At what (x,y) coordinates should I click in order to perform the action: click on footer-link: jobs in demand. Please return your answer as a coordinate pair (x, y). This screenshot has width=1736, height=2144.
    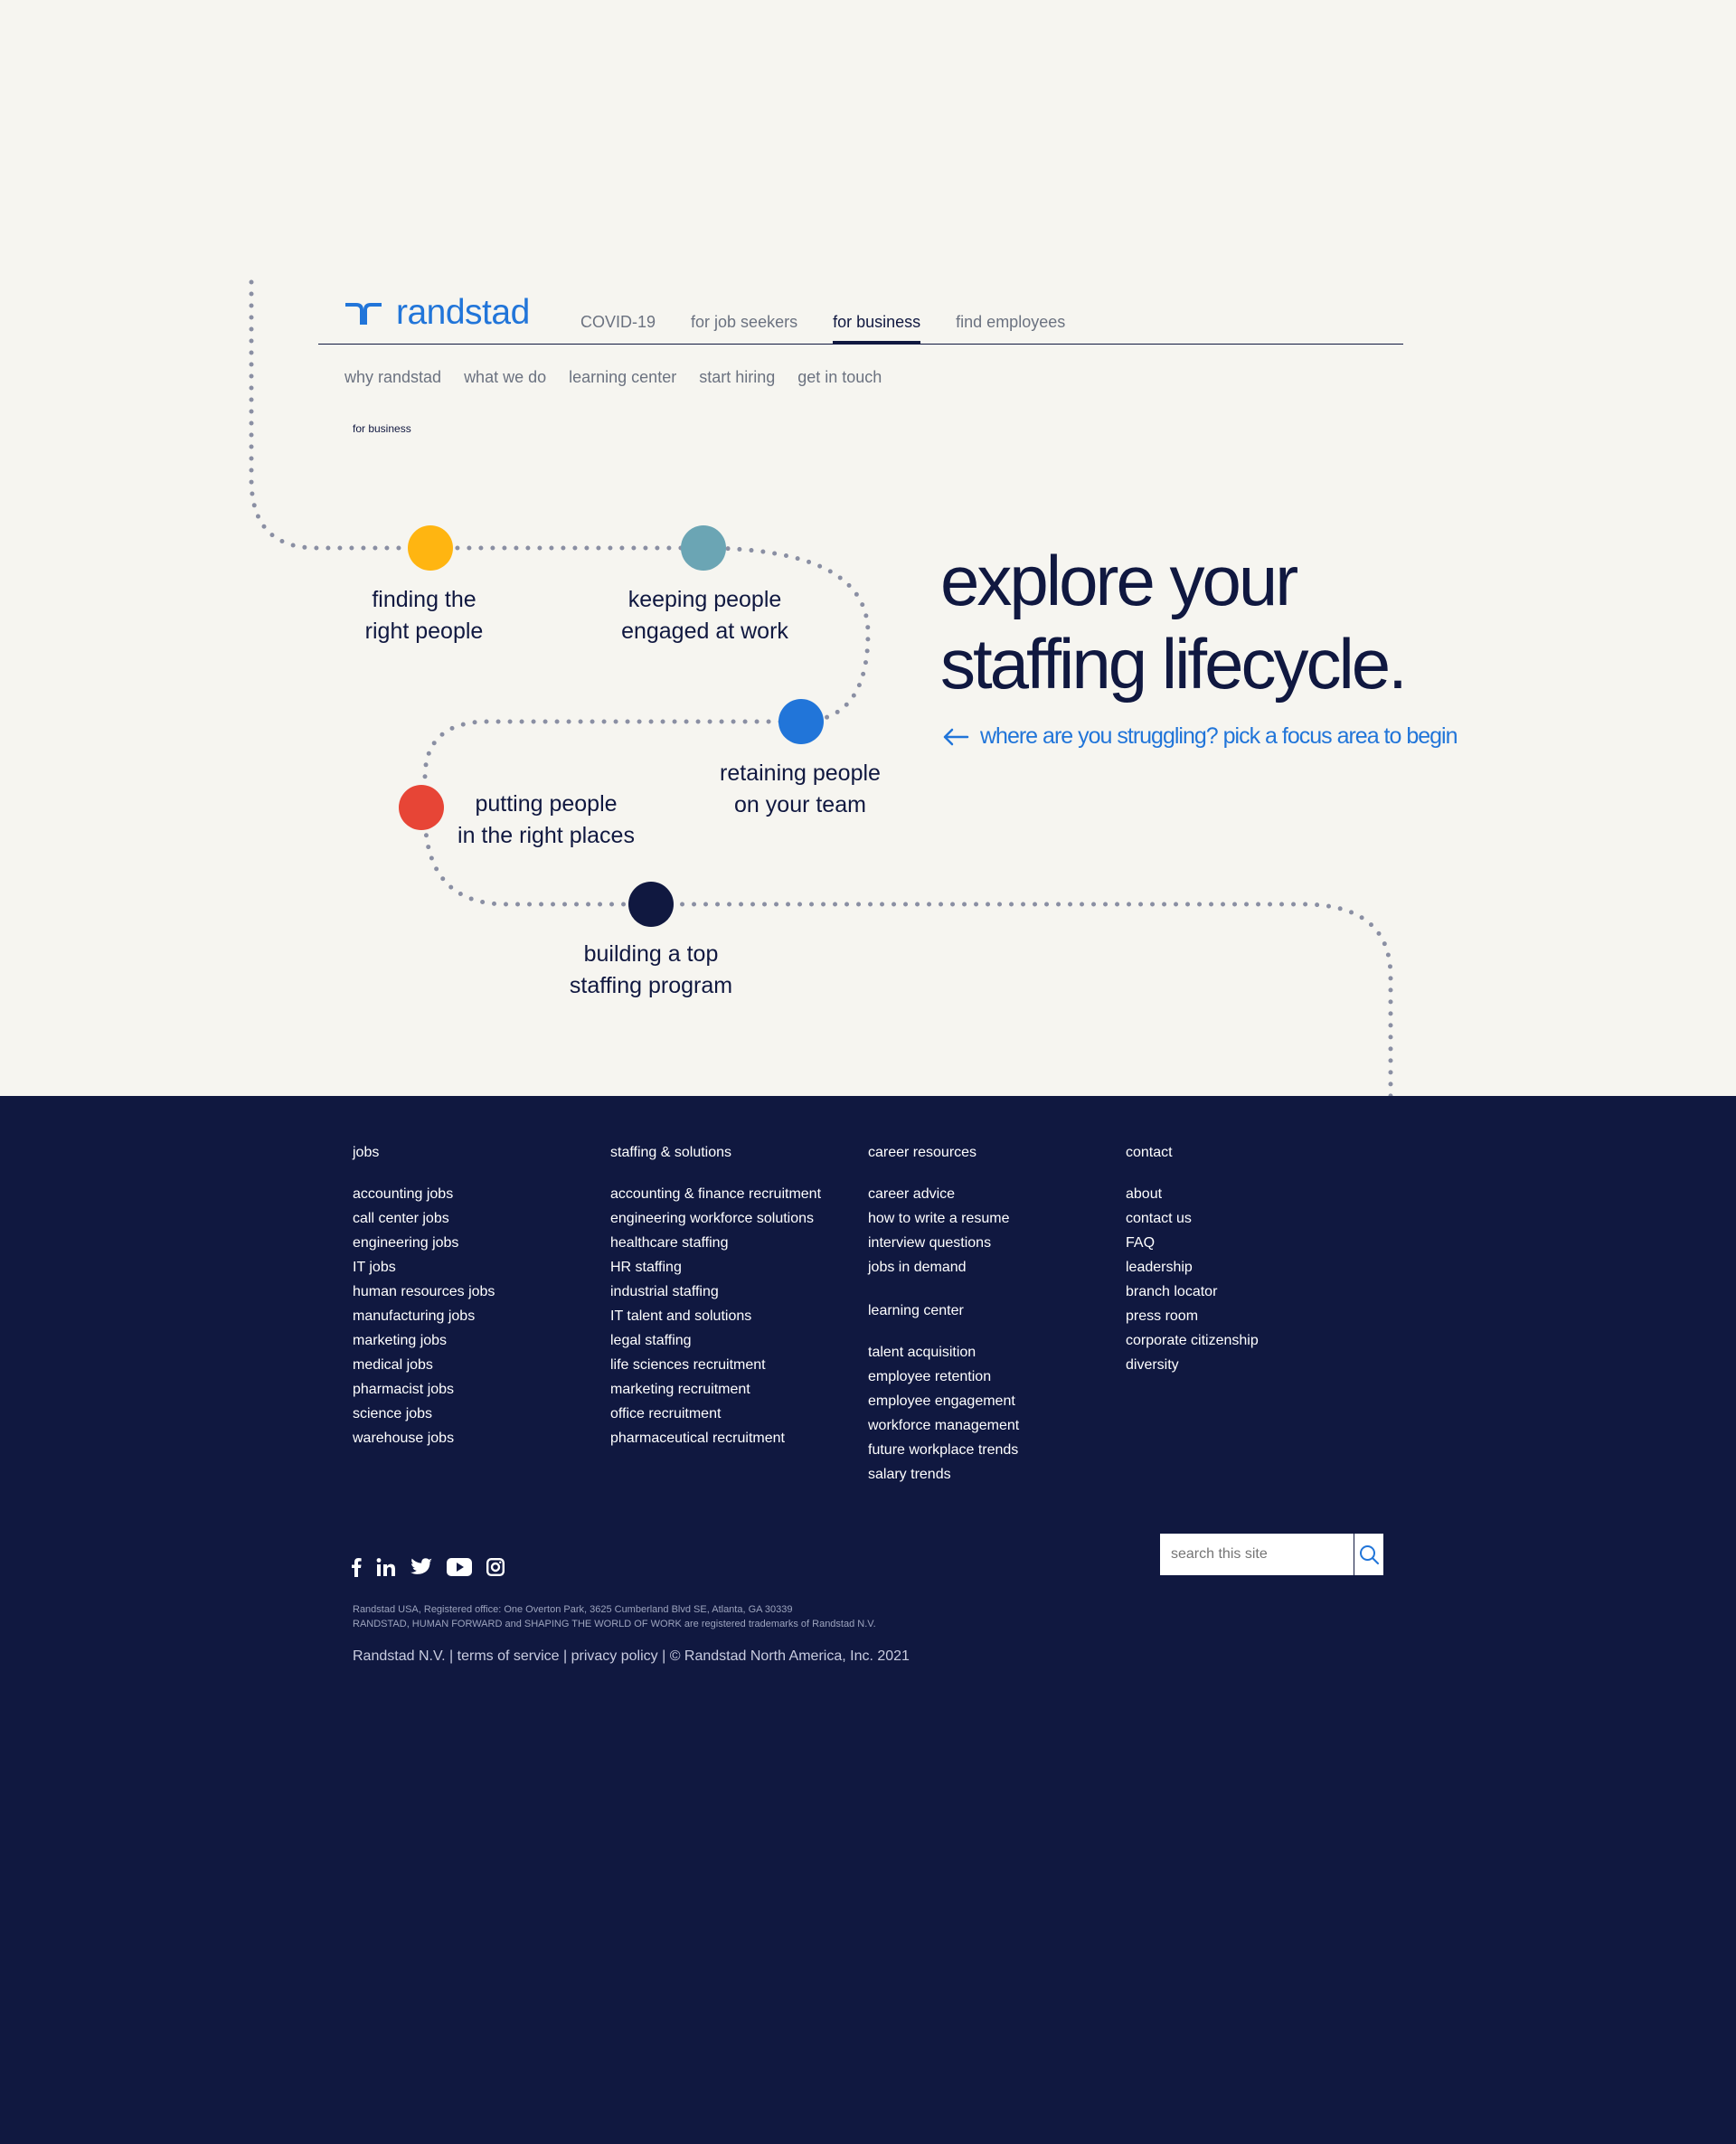
    Looking at the image, I should click on (944, 1267).